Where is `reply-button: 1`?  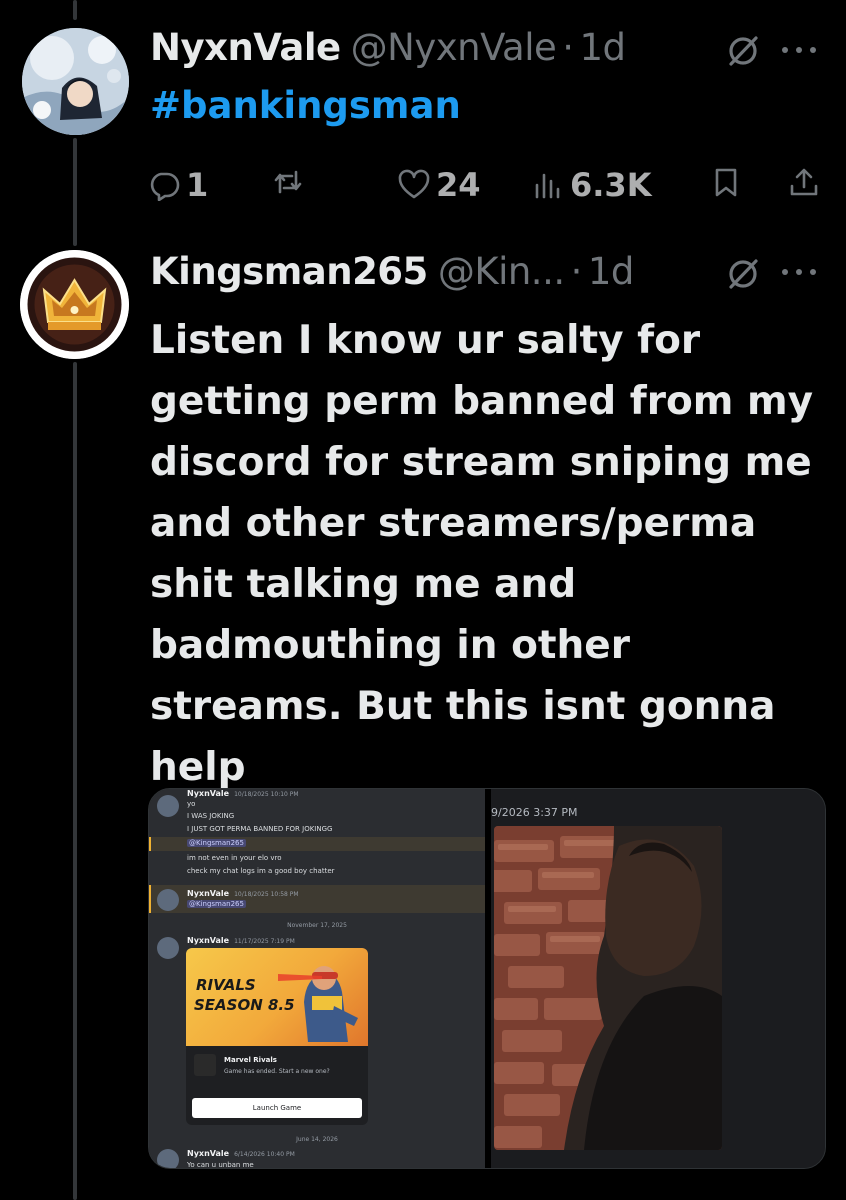 reply-button: 1 is located at coordinates (178, 185).